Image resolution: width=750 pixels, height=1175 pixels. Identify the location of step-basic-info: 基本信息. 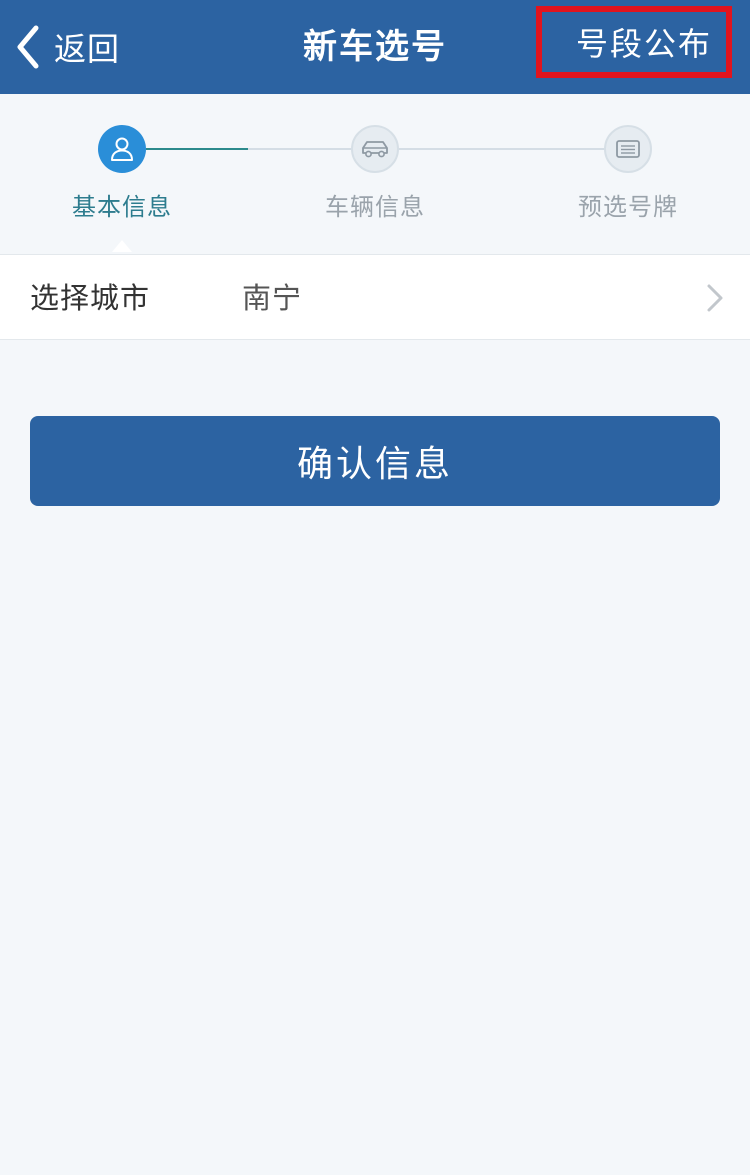
(122, 173).